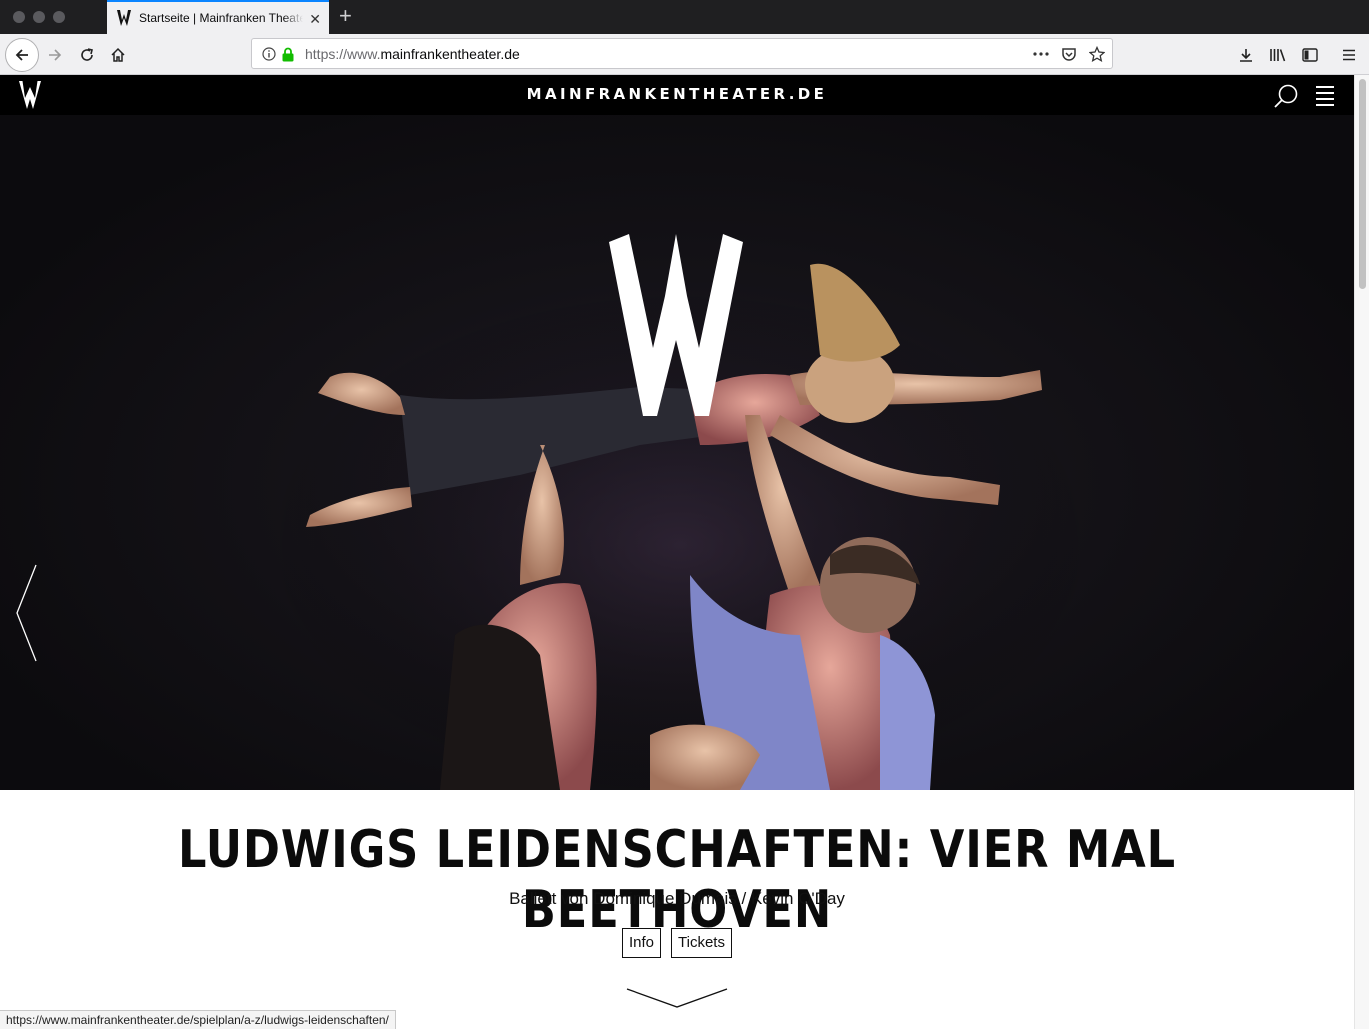 This screenshot has height=1029, width=1369. I want to click on new-tab-icon: +, so click(345, 16).